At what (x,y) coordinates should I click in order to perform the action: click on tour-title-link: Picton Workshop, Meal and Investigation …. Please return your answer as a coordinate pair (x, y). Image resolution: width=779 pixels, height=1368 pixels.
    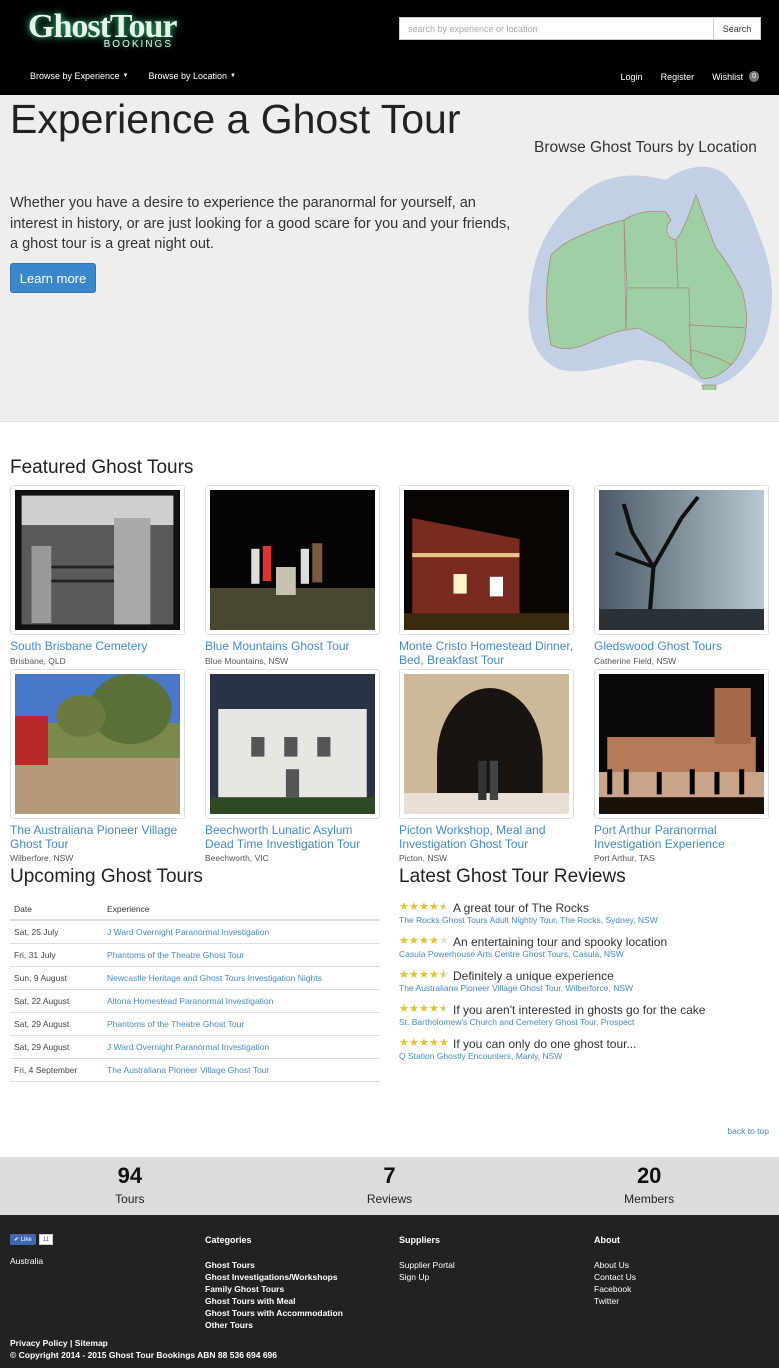
    Looking at the image, I should click on (486, 837).